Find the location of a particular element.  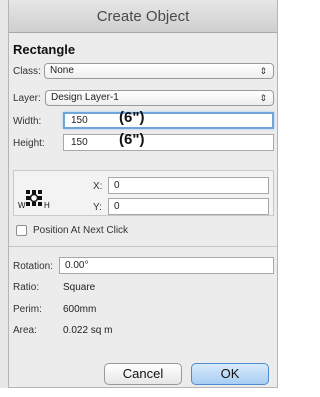

perim-label: Perim: is located at coordinates (27, 309).